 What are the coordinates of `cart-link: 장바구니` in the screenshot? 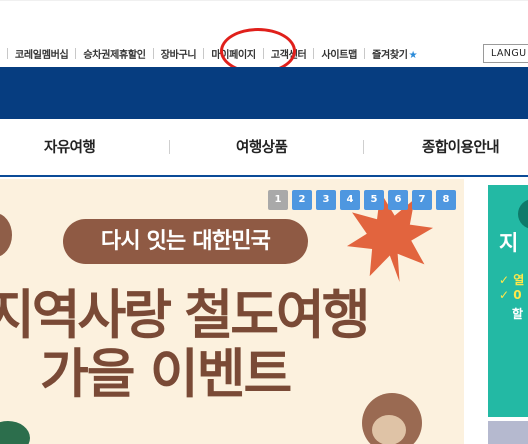 It's located at (179, 53).